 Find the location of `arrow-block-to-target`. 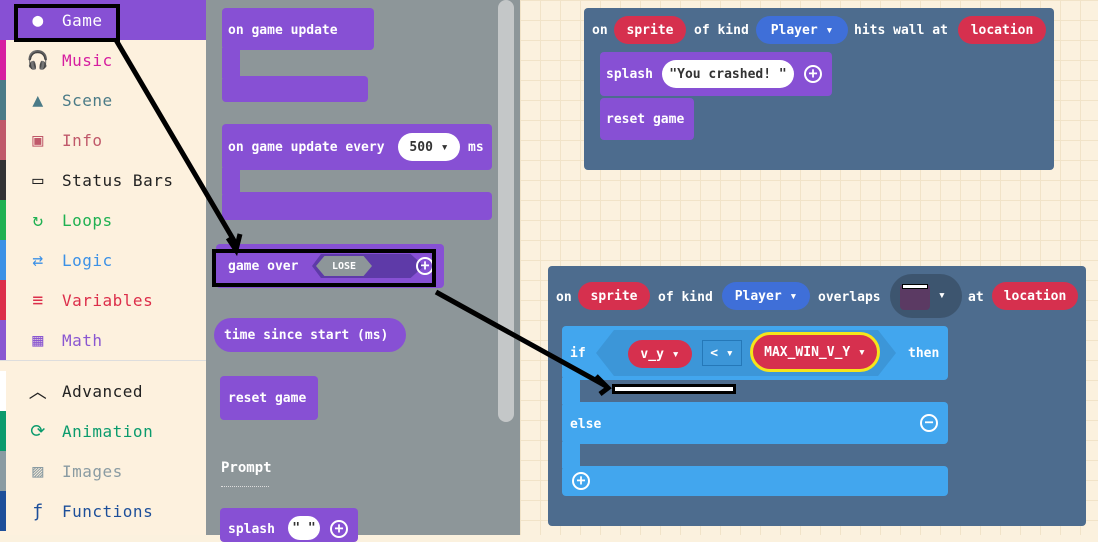

arrow-block-to-target is located at coordinates (523, 342).